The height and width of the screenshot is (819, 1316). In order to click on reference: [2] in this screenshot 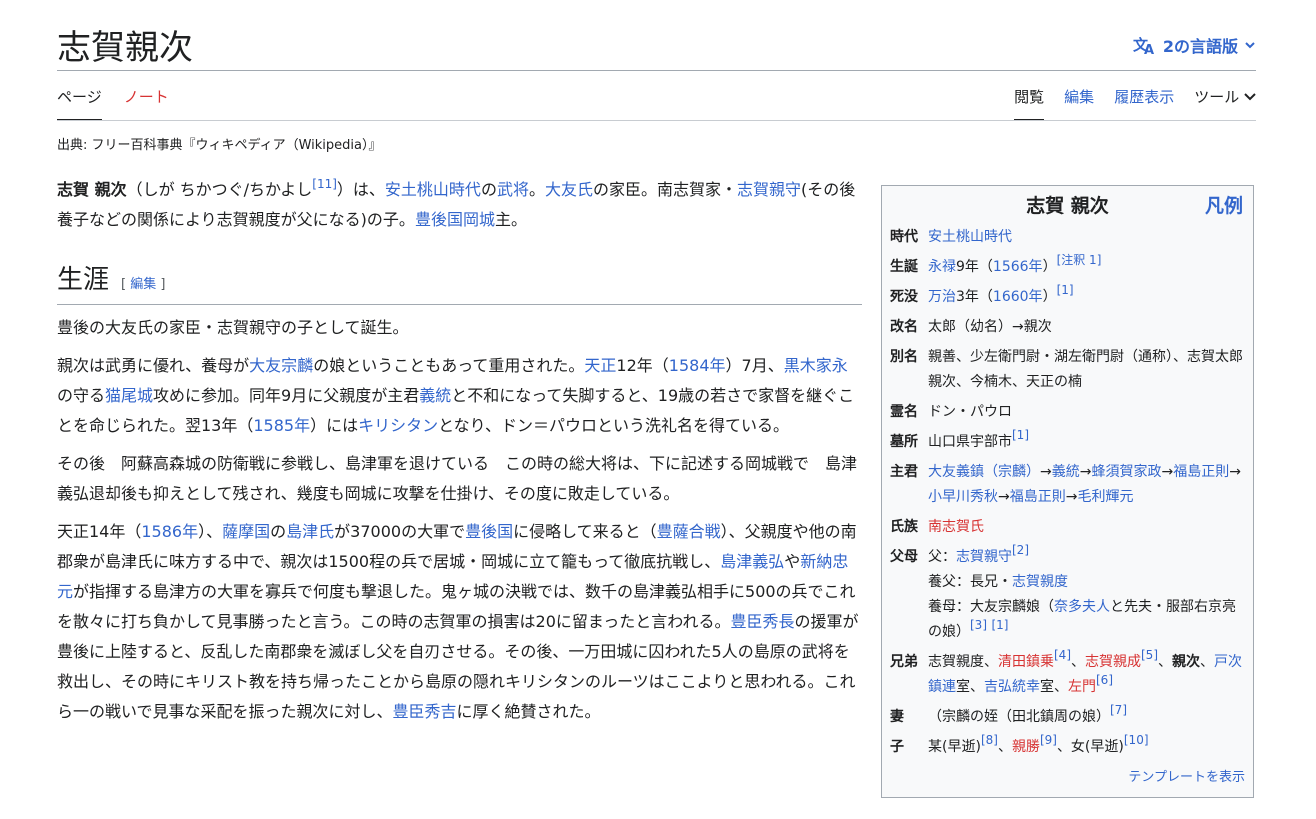, I will do `click(1020, 550)`.